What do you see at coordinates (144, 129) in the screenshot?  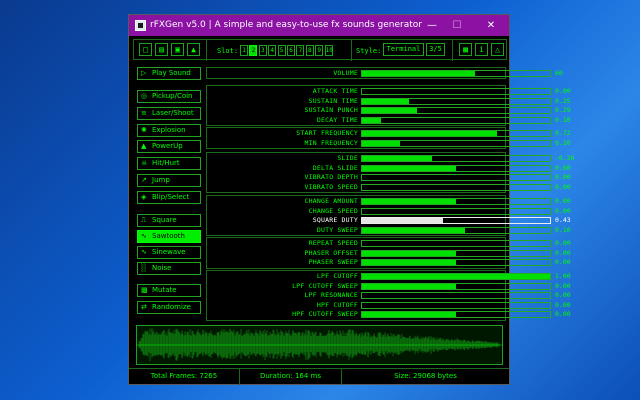 I see `explosion-icon: ✺` at bounding box center [144, 129].